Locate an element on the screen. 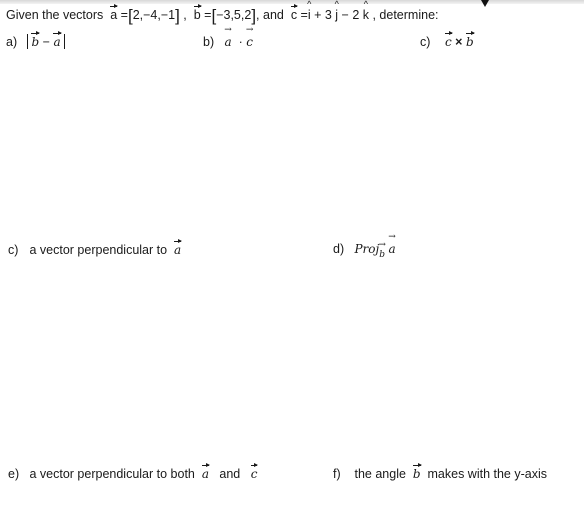 The image size is (584, 528). part-b-label: b) is located at coordinates (209, 42).